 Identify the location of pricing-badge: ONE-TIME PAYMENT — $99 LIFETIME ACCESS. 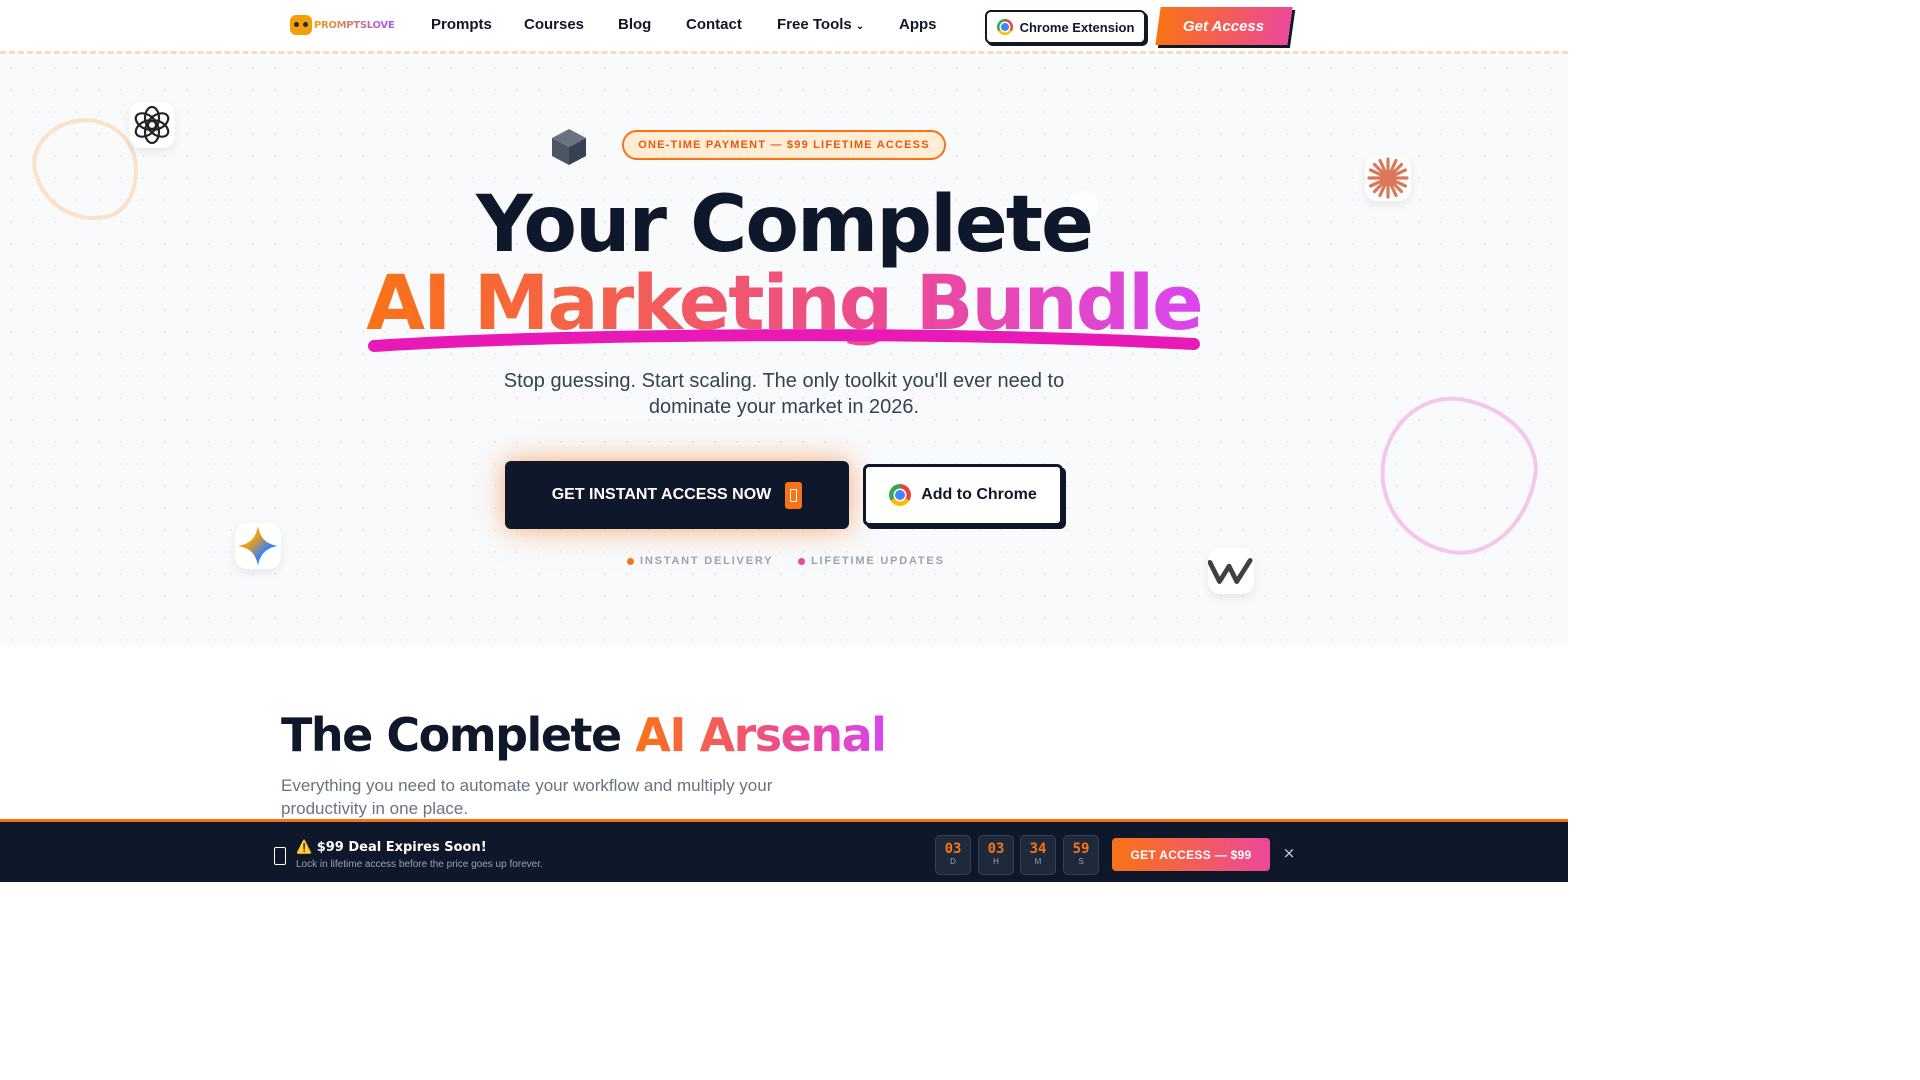
(784, 145).